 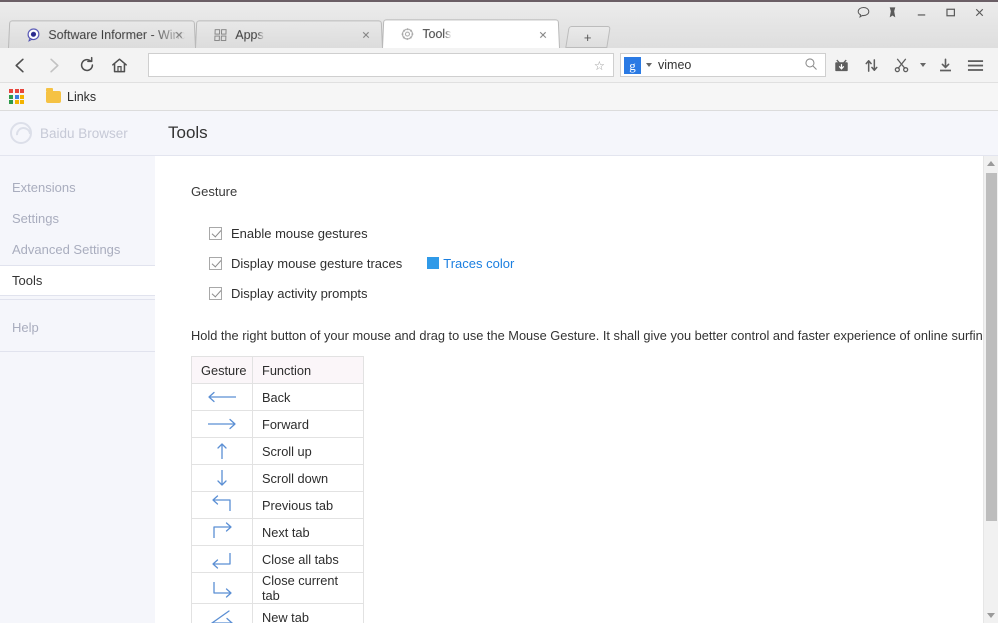 What do you see at coordinates (991, 347) in the screenshot?
I see `scrollbar-thumb` at bounding box center [991, 347].